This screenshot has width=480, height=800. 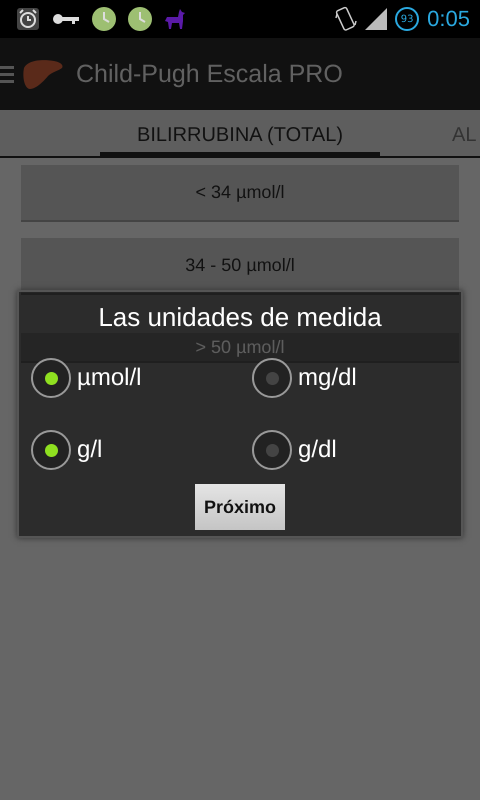 What do you see at coordinates (327, 378) in the screenshot?
I see `radio-label: mg/dl` at bounding box center [327, 378].